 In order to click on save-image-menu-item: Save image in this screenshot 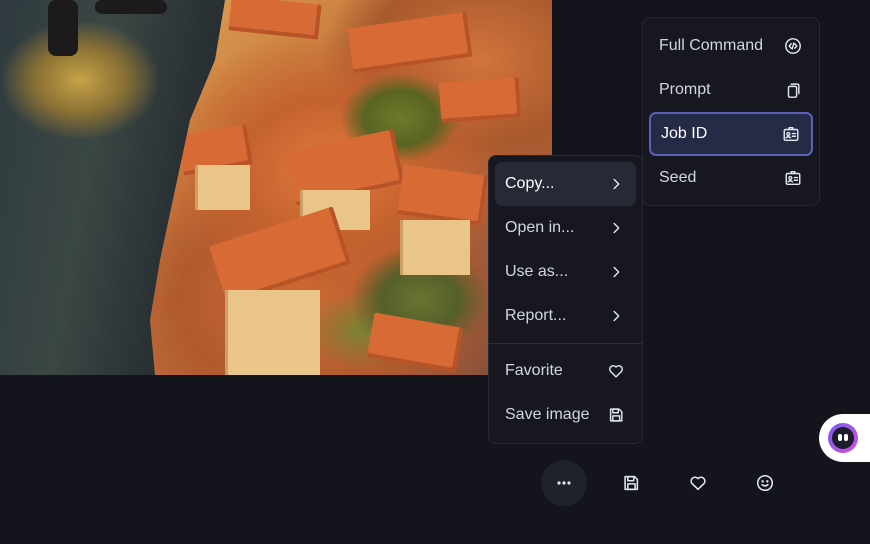, I will do `click(565, 415)`.